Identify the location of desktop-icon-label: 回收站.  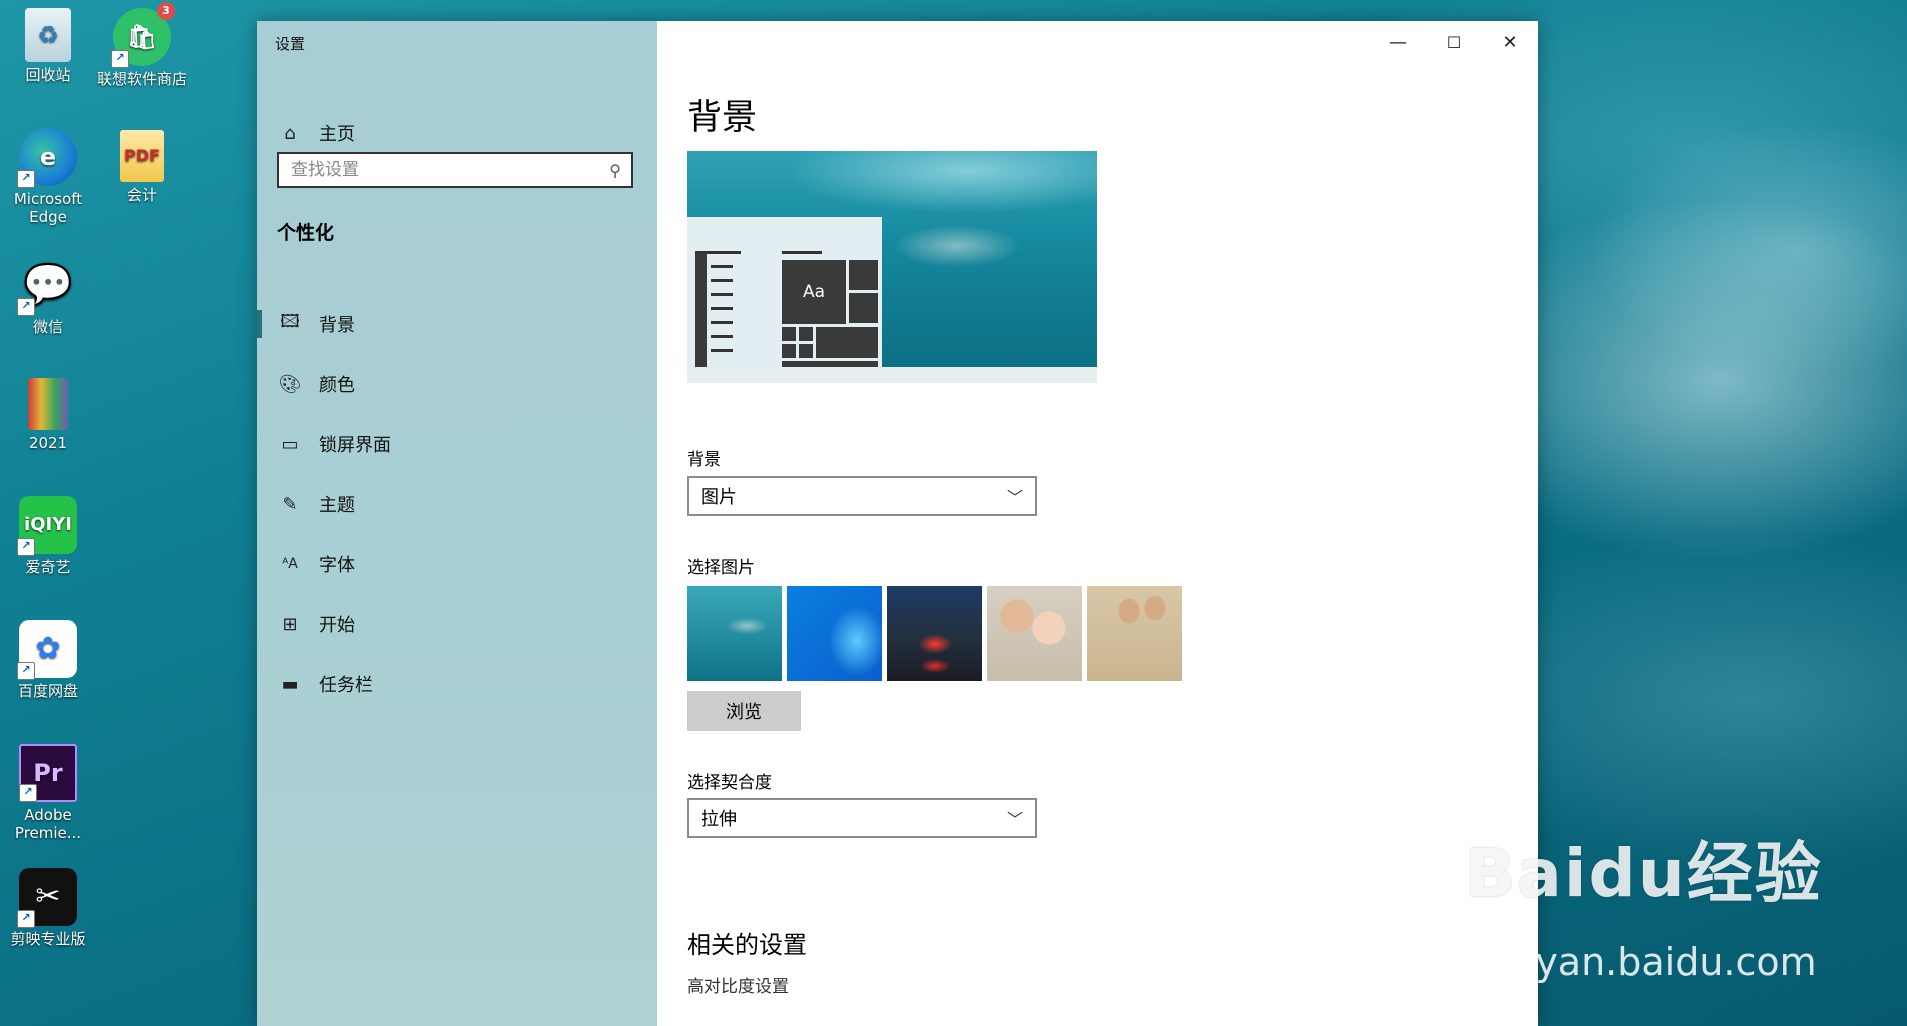
(48, 75).